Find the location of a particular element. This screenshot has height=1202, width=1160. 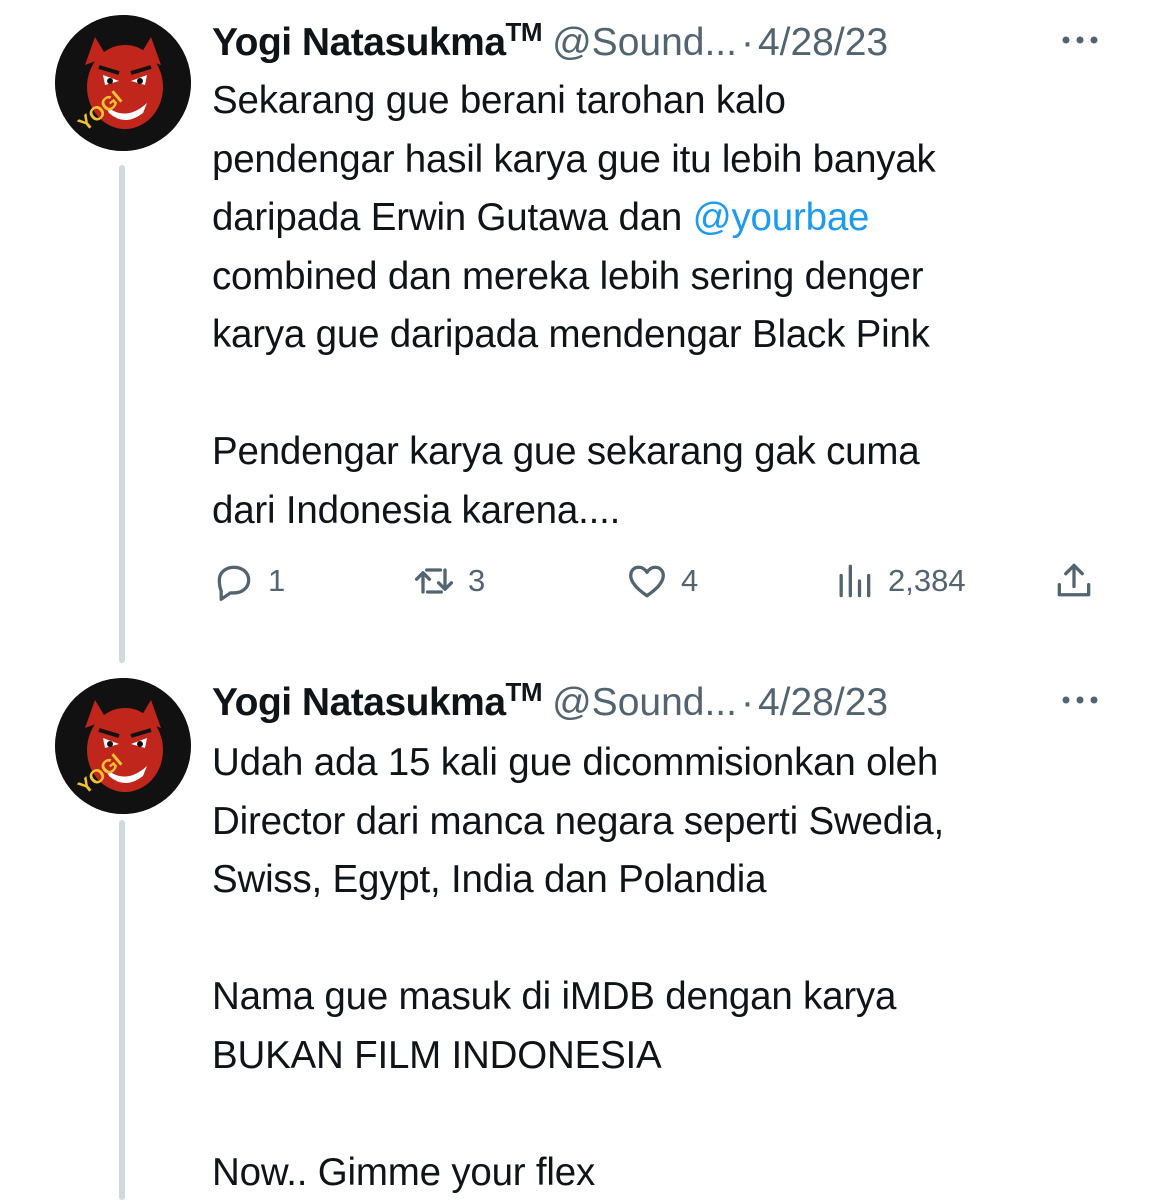

views-bar-chart-icon is located at coordinates (854, 581).